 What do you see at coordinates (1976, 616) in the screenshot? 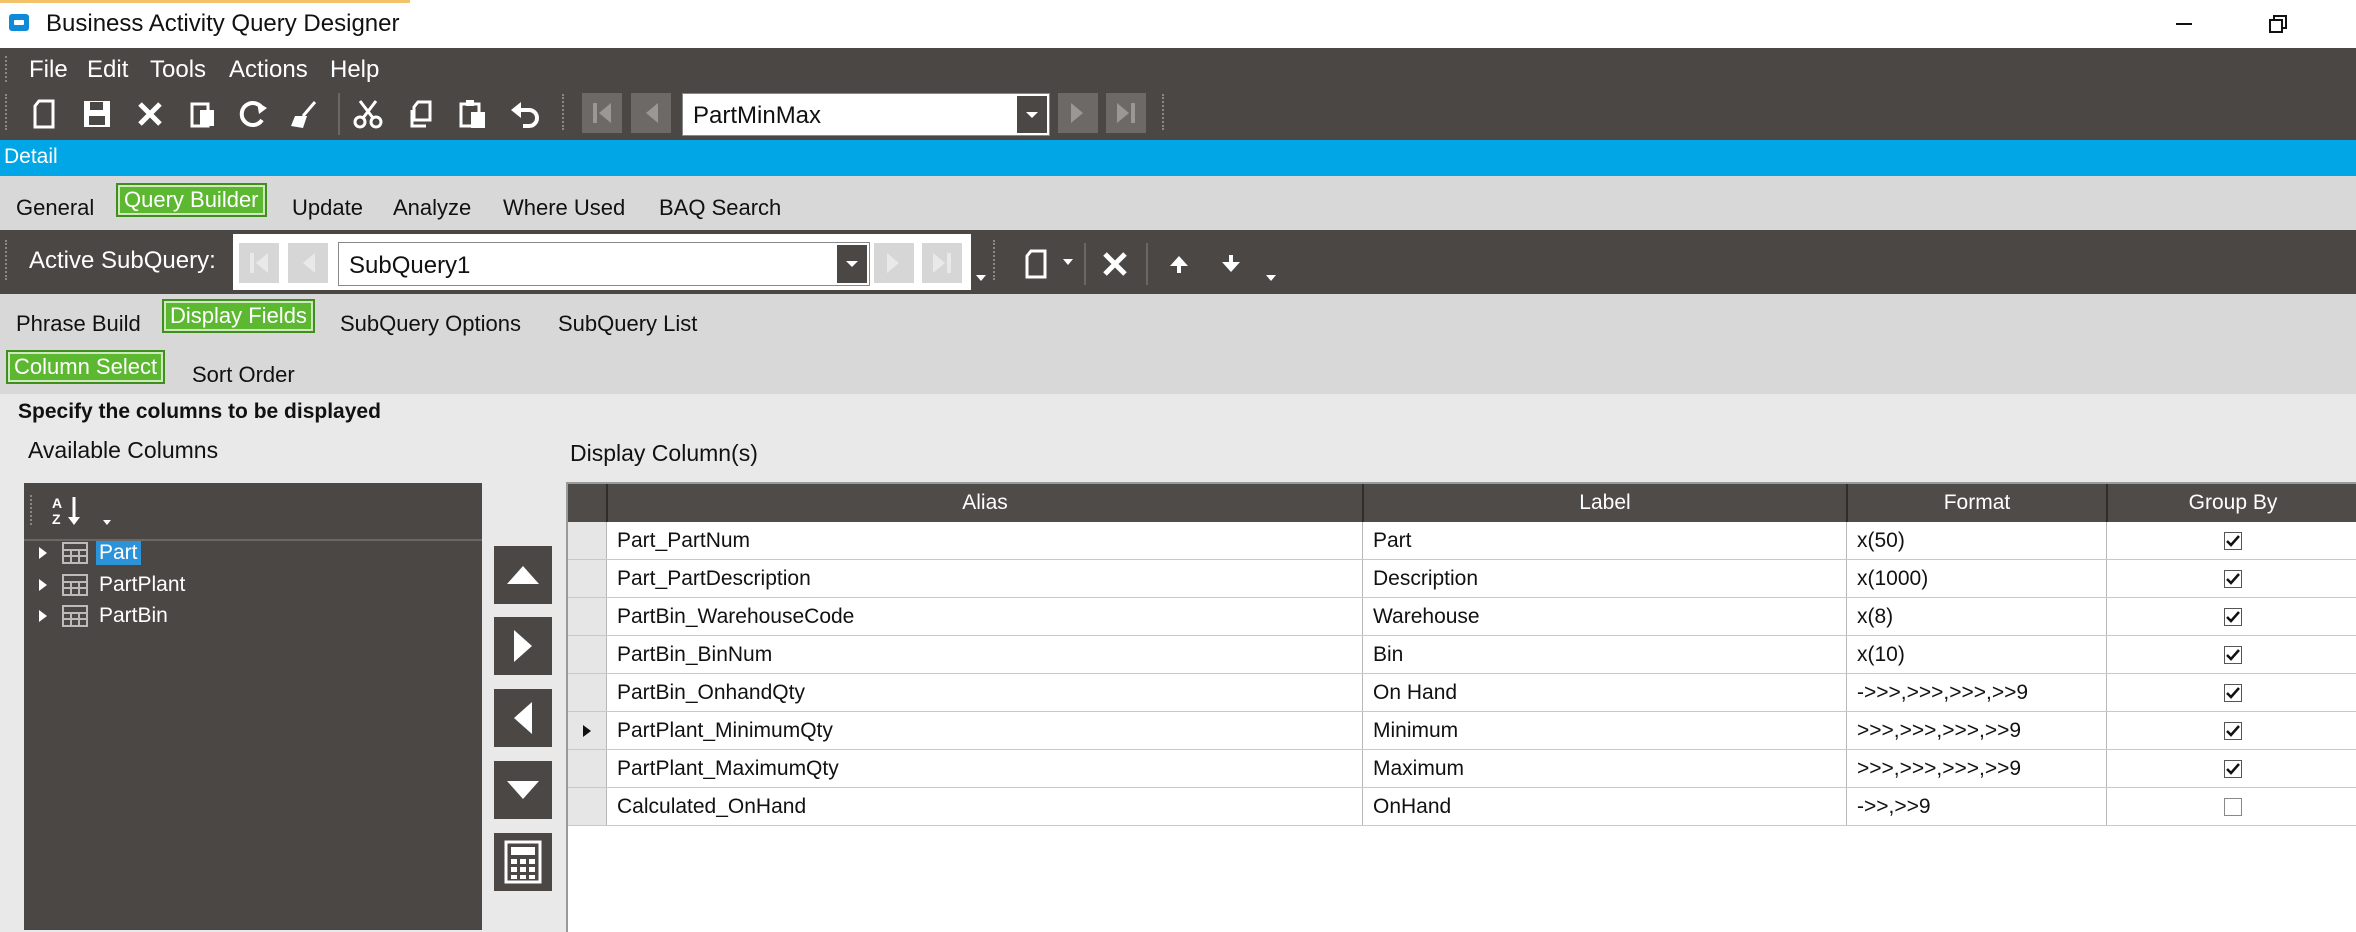
I see `cell-format: x(8)` at bounding box center [1976, 616].